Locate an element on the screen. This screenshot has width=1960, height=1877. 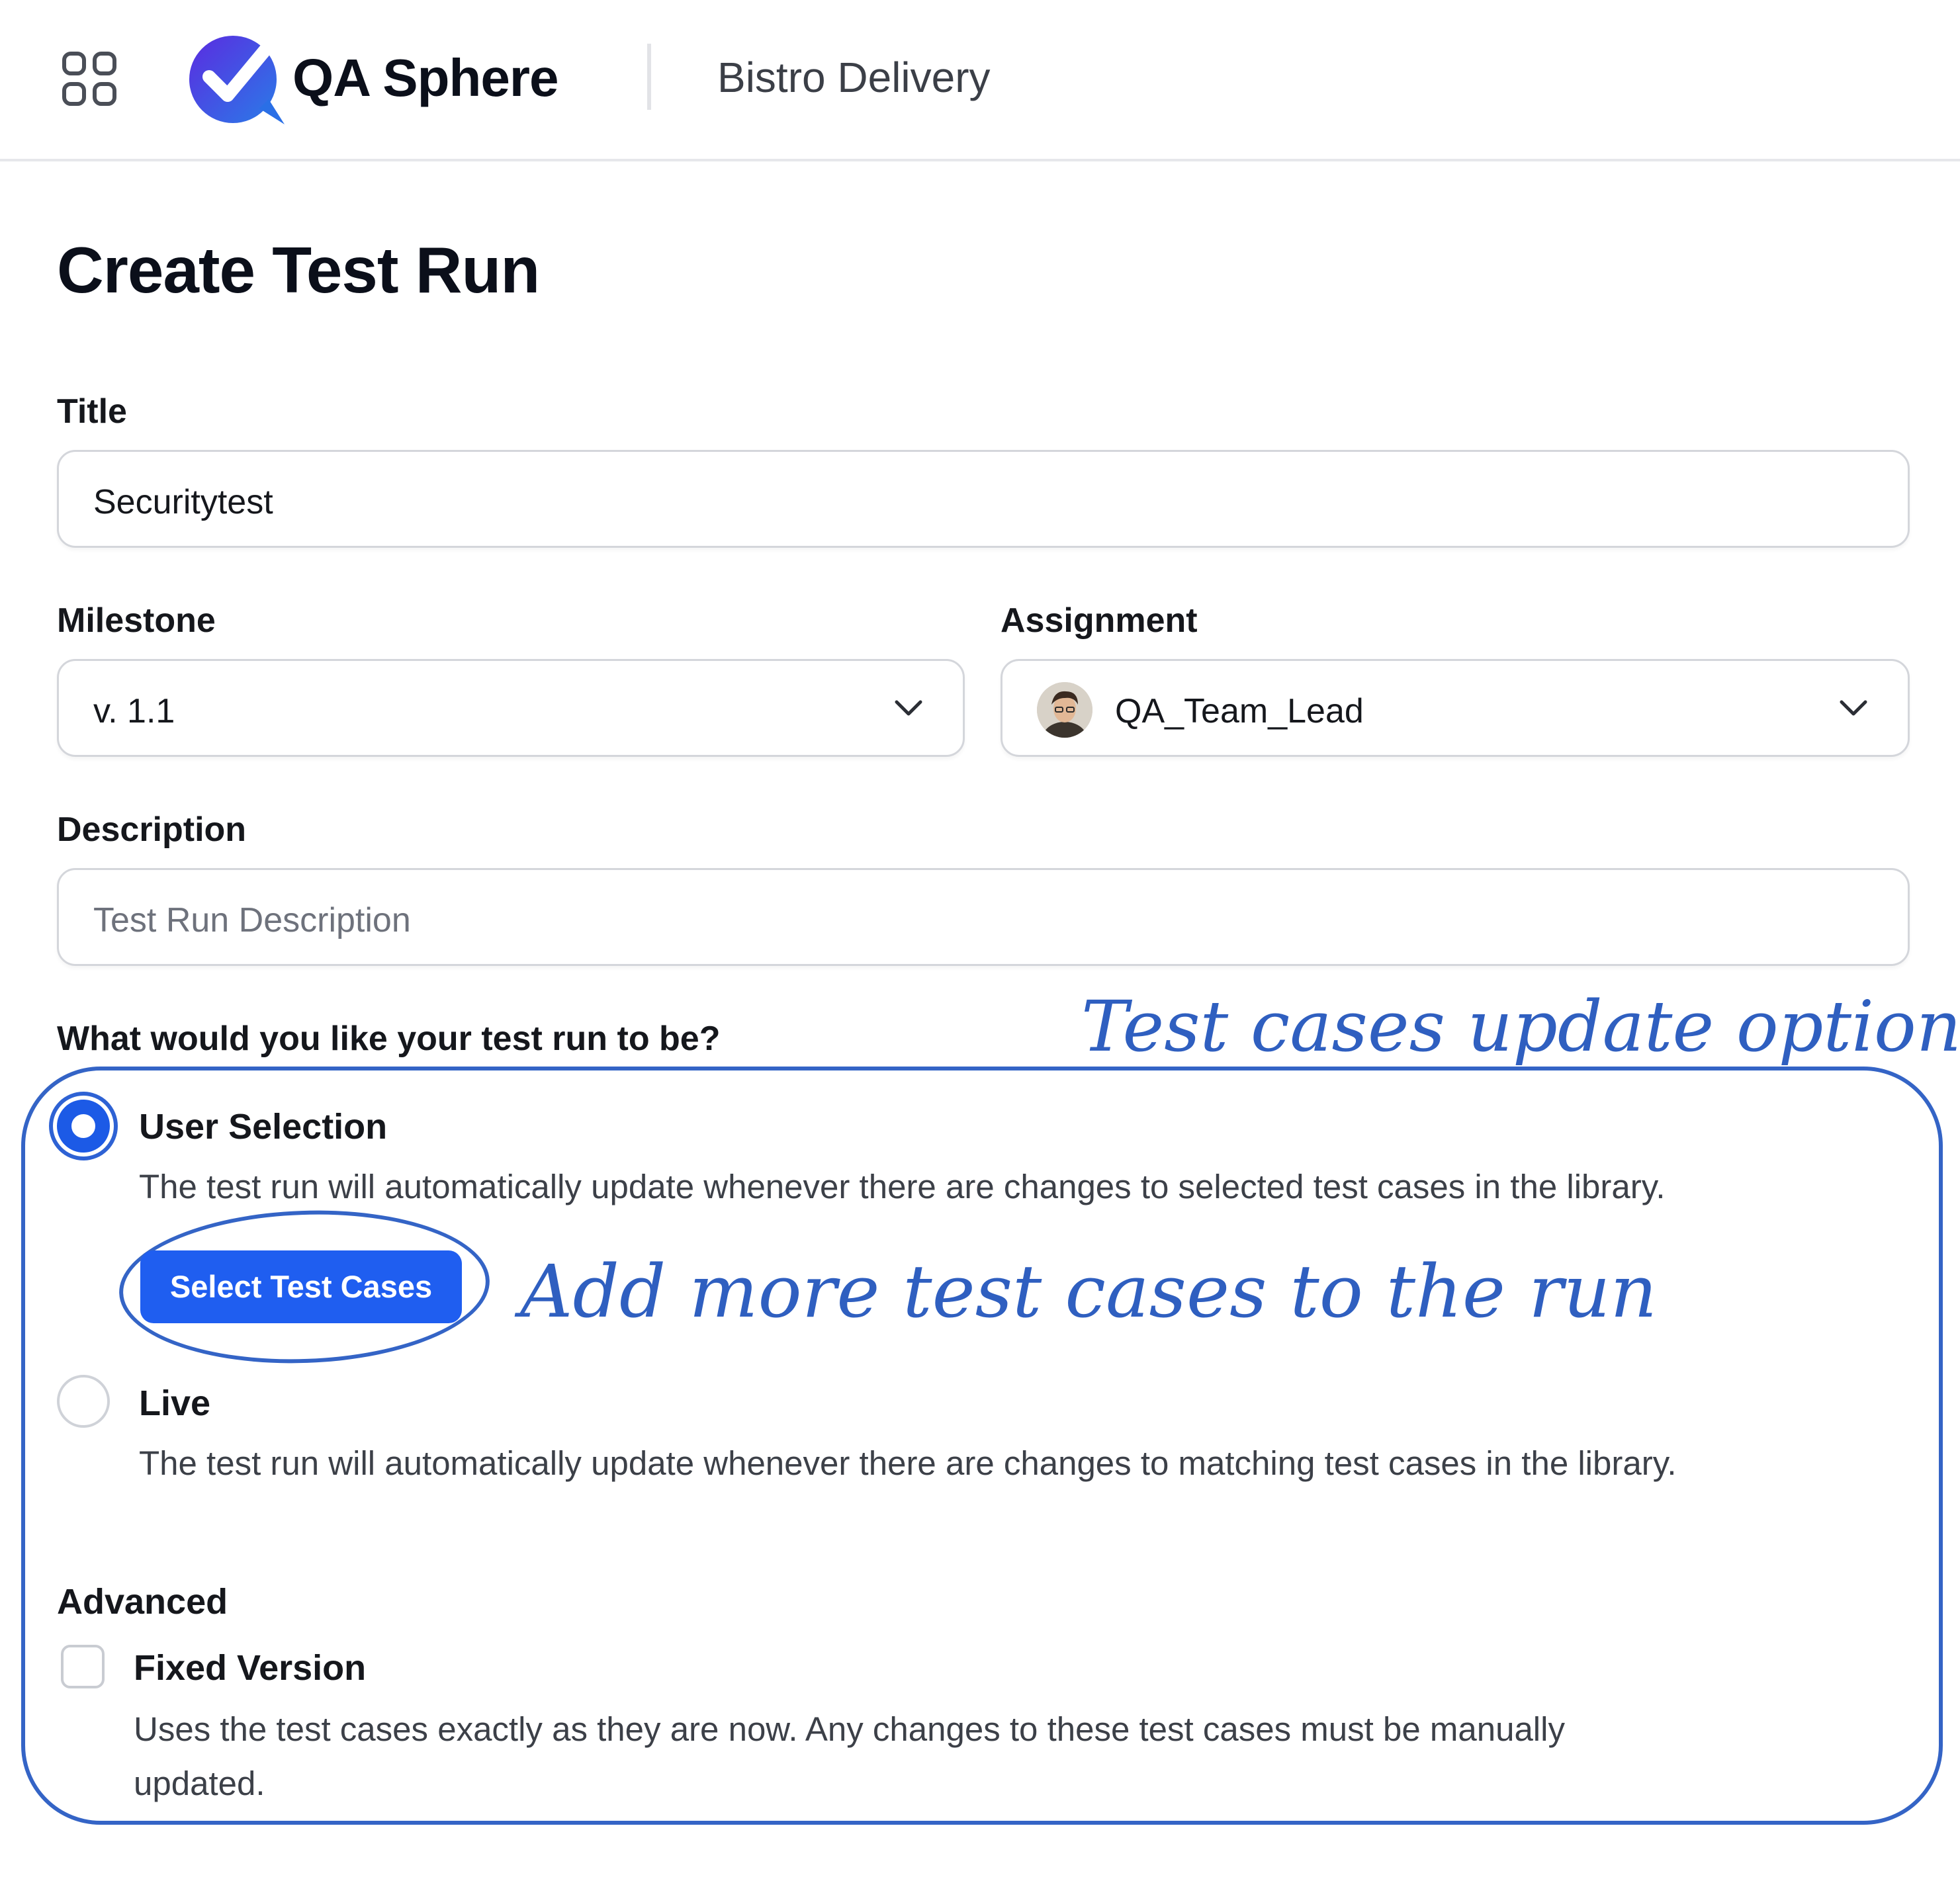
run-type-question: What would you like your test run to be? is located at coordinates (389, 1039).